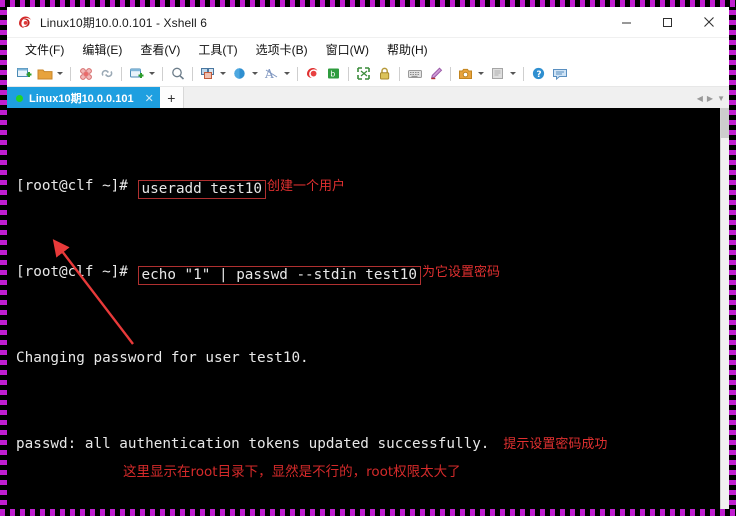 The height and width of the screenshot is (516, 736). What do you see at coordinates (368, 22) in the screenshot?
I see `title-bar: Linux10期10.0.0.101 - Xshell 6` at bounding box center [368, 22].